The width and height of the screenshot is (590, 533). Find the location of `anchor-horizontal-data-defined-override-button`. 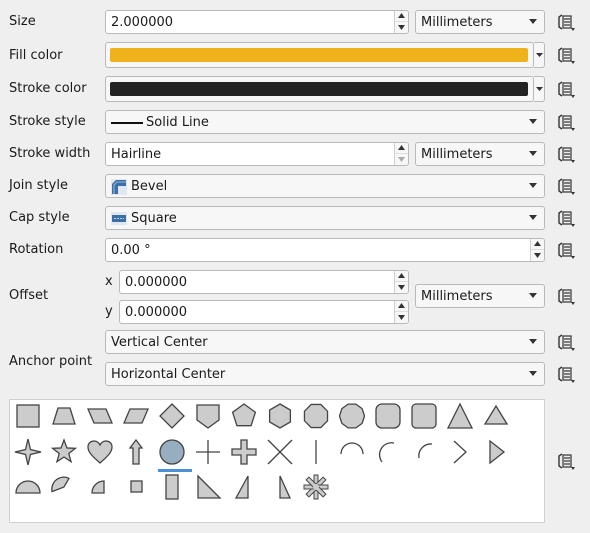

anchor-horizontal-data-defined-override-button is located at coordinates (566, 374).